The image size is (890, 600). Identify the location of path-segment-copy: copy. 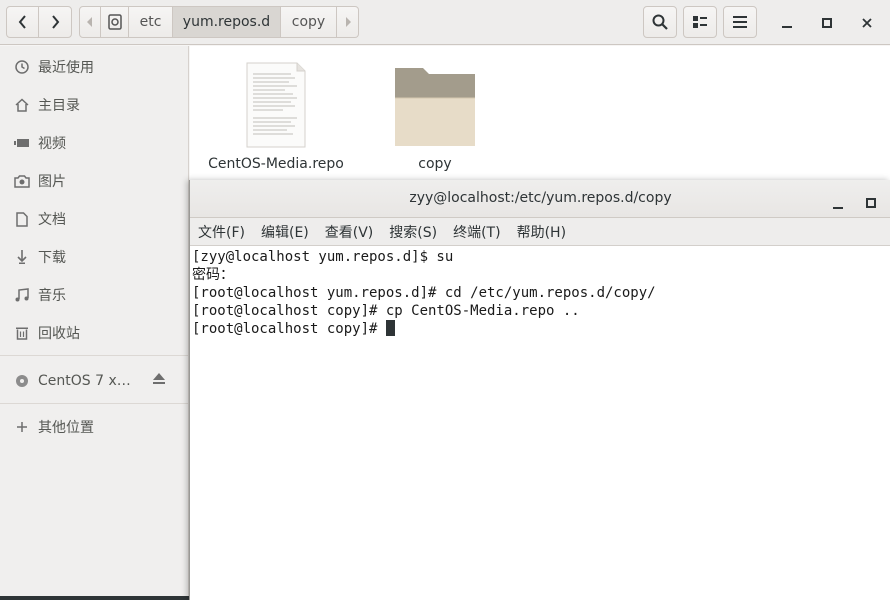
(309, 22).